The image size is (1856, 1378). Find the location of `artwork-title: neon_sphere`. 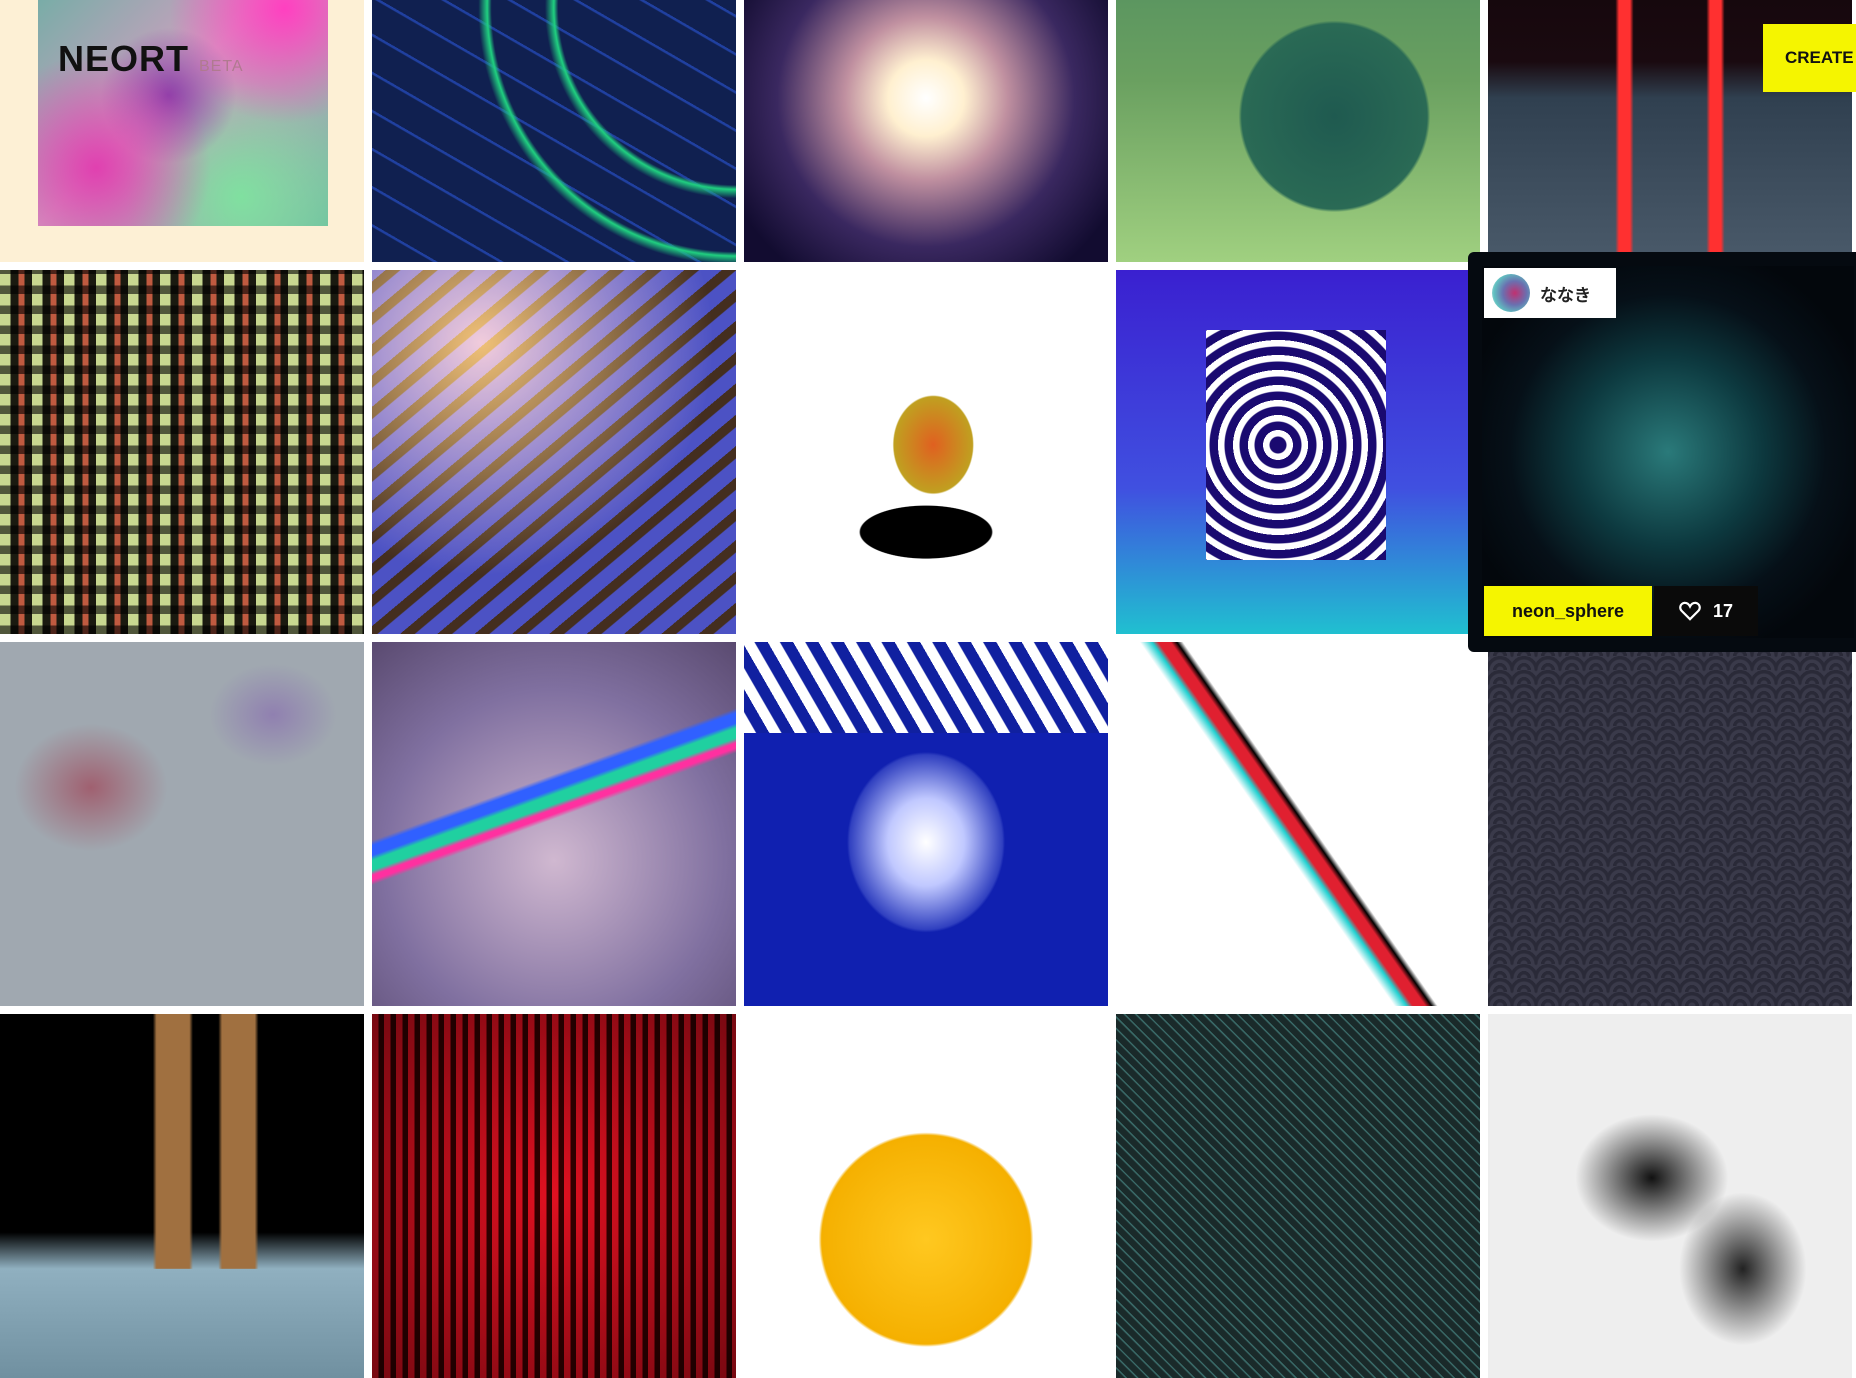

artwork-title: neon_sphere is located at coordinates (1568, 611).